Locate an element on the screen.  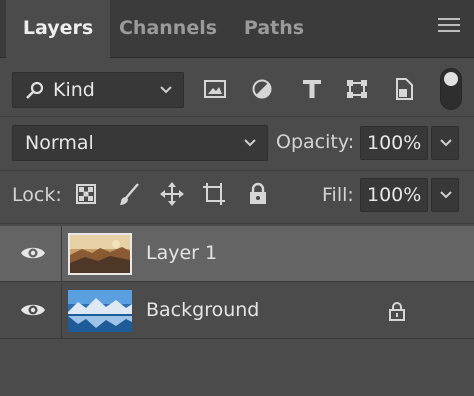
lock-transparent-pixels-icon is located at coordinates (86, 194).